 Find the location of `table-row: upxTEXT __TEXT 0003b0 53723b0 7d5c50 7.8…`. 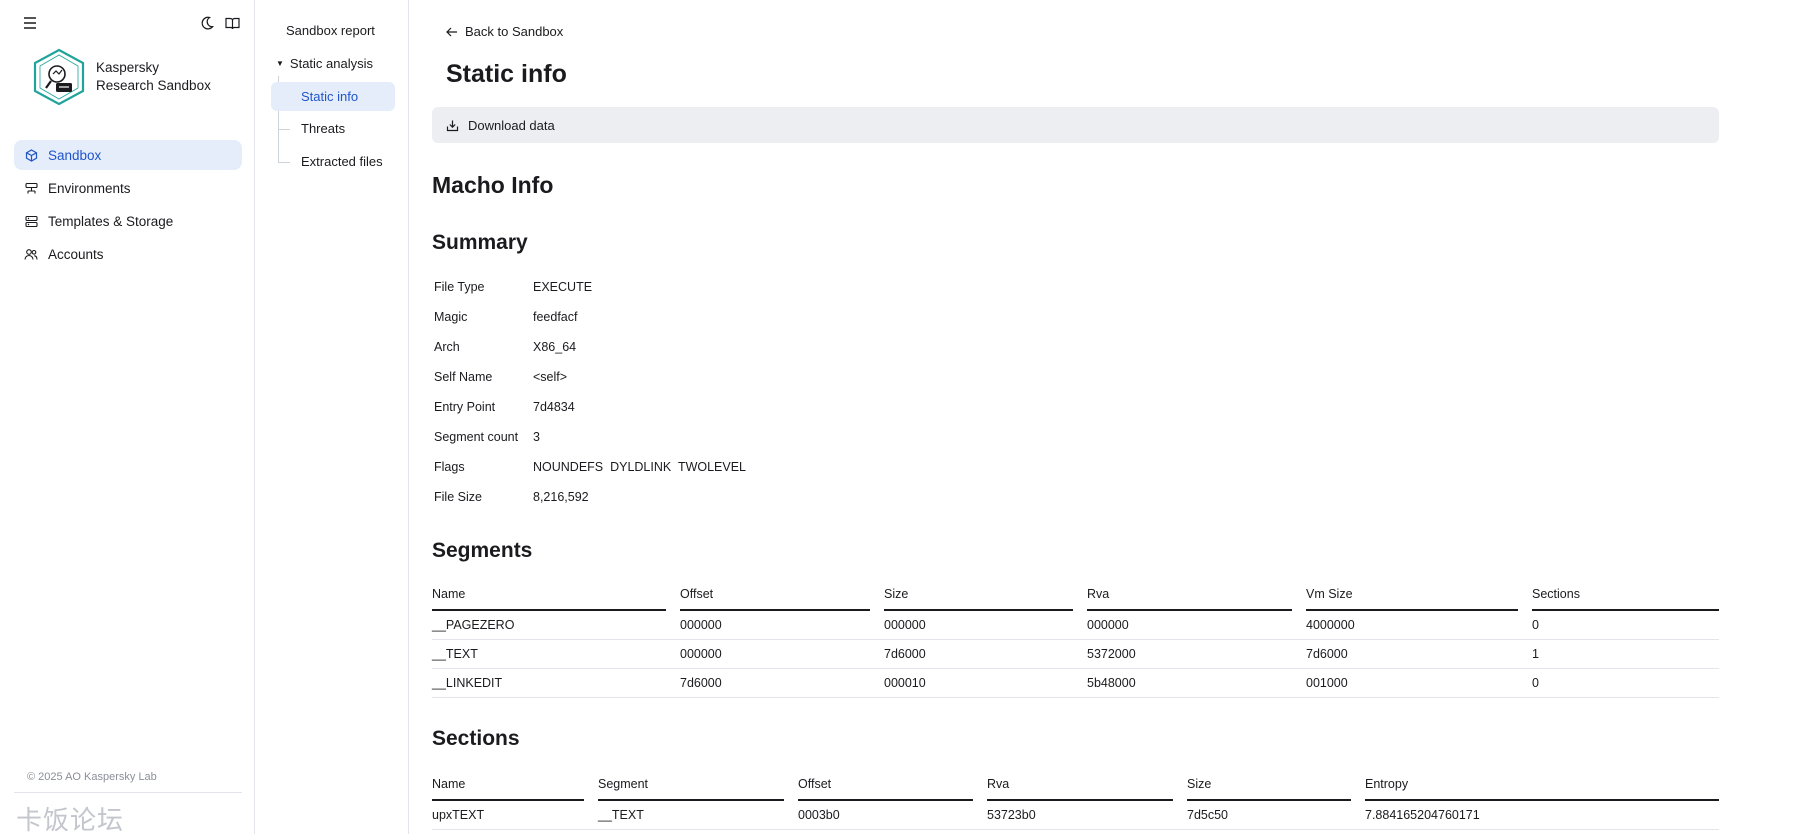

table-row: upxTEXT __TEXT 0003b0 53723b0 7d5c50 7.8… is located at coordinates (1075, 815).